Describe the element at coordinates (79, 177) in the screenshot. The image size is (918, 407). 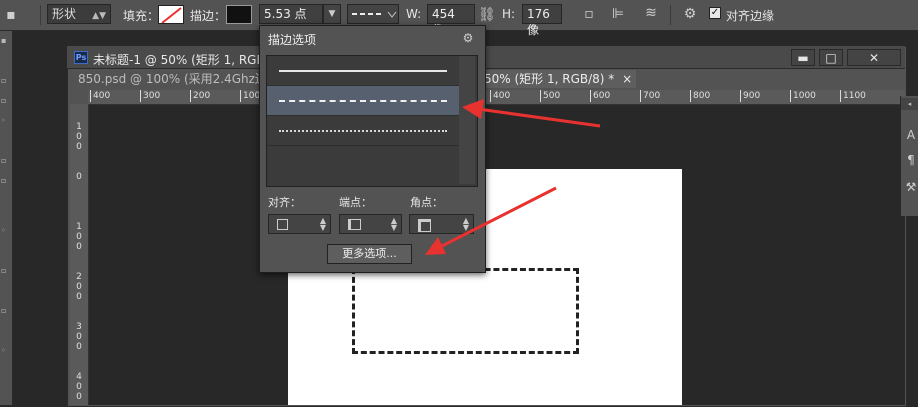
I see `ruler-tick-label: 0` at that location.